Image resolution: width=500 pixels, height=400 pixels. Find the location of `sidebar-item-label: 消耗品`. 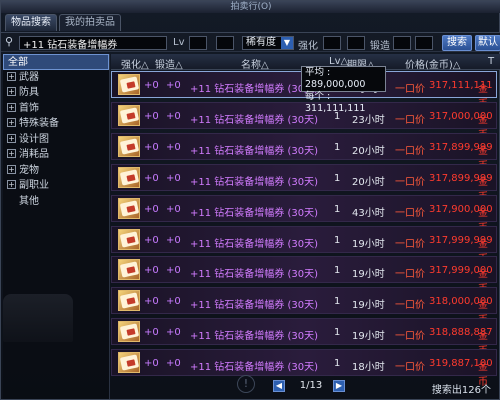

sidebar-item-label: 消耗品 is located at coordinates (34, 154).